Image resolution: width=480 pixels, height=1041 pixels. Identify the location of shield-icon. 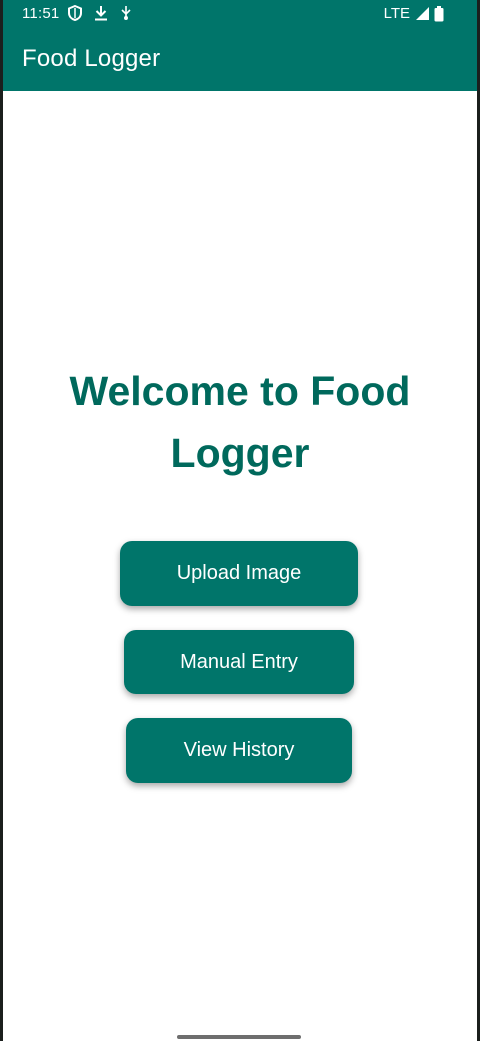
(75, 13).